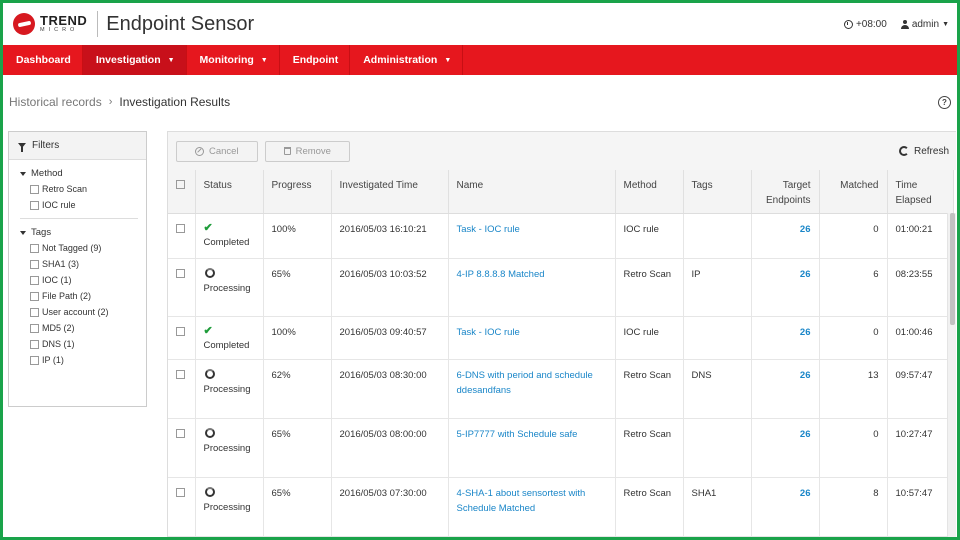 The height and width of the screenshot is (540, 960). I want to click on nav-investigation: Investigation ▼, so click(134, 60).